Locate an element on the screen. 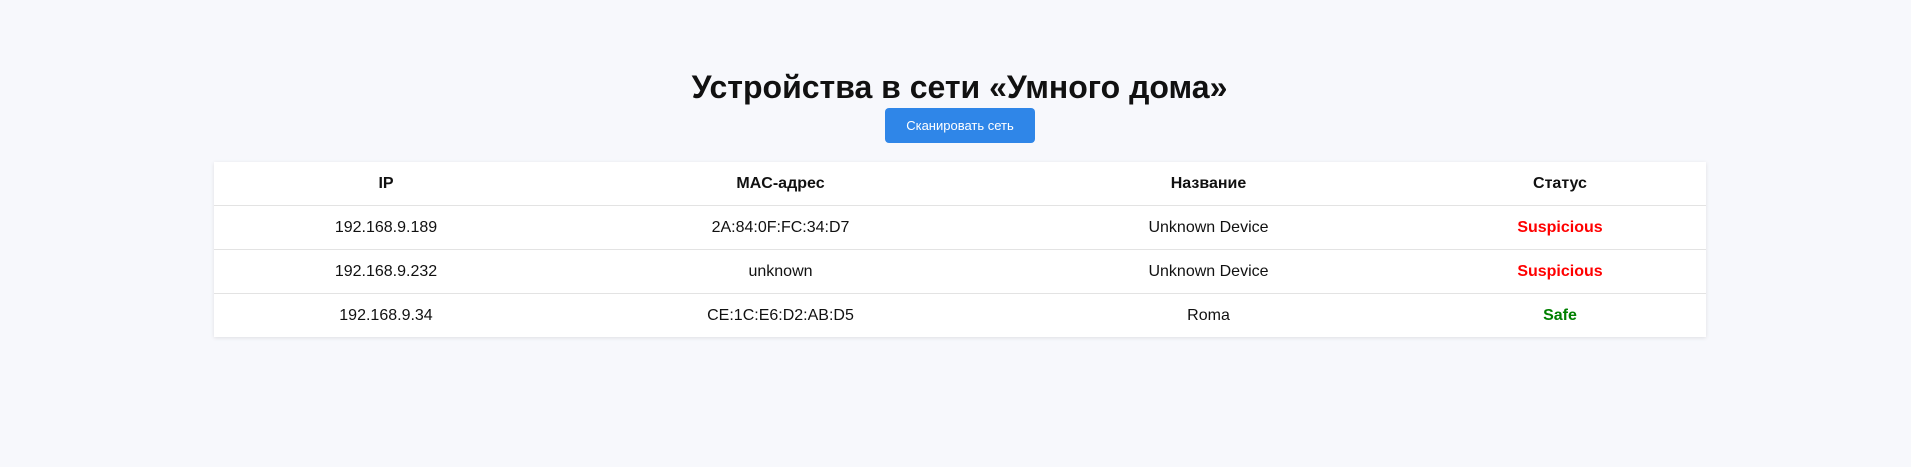 This screenshot has width=1911, height=467. table-row: 192.168.9.34 CE:1C:E6:D2:AB:D5 Roma Safe is located at coordinates (960, 316).